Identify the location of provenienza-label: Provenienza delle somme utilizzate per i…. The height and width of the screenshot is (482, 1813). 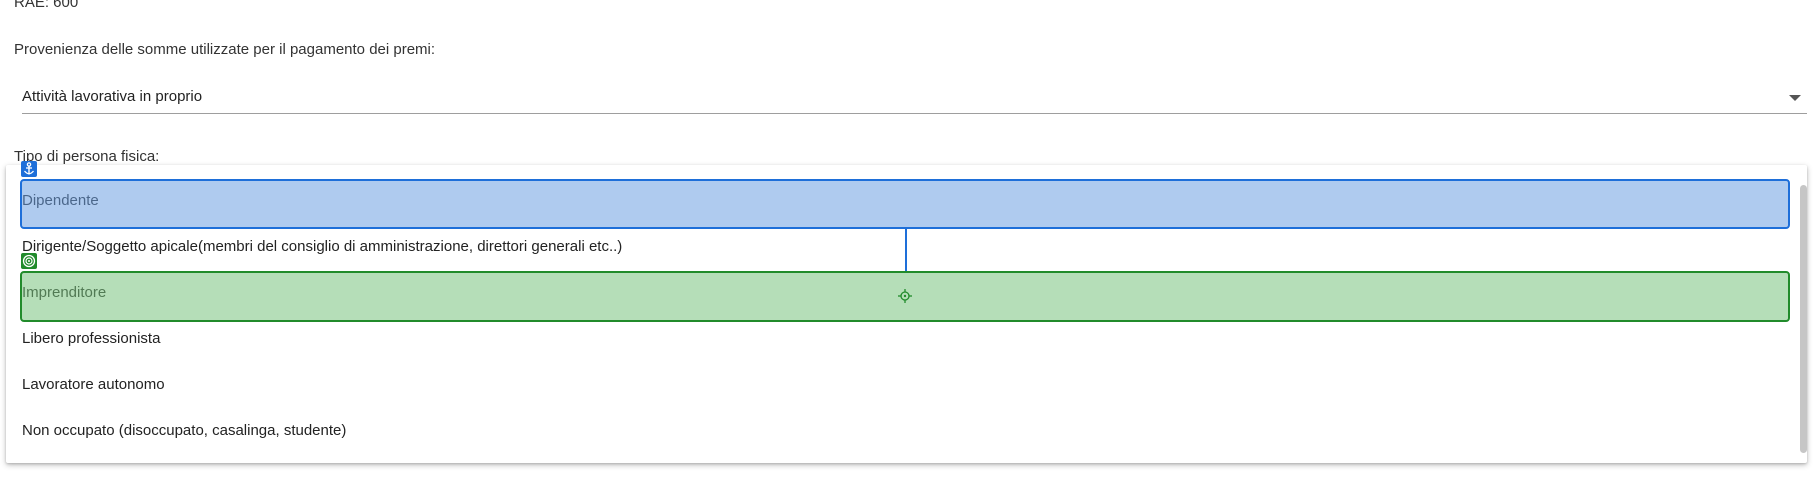
(225, 49).